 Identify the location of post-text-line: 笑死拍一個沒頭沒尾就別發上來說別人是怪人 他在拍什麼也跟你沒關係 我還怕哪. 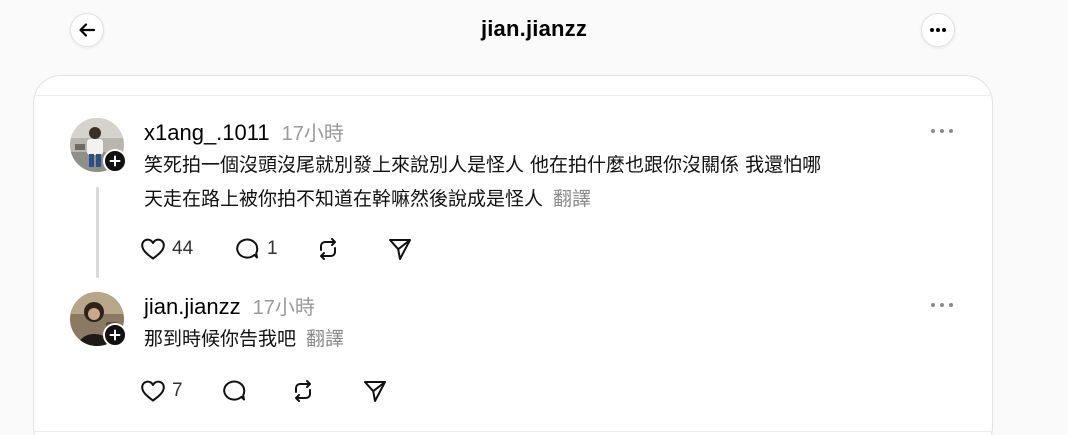
(483, 165).